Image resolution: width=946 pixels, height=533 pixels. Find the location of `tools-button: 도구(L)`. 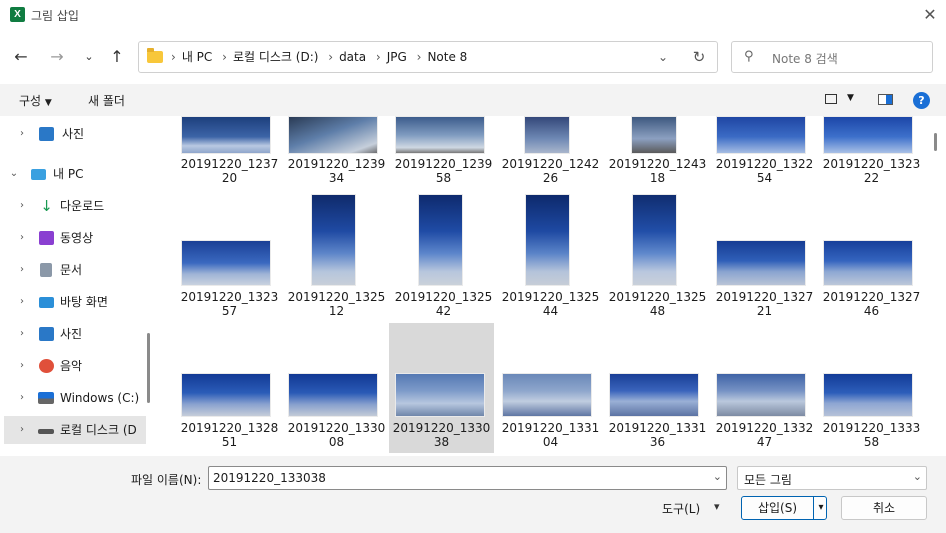

tools-button: 도구(L) is located at coordinates (681, 508).